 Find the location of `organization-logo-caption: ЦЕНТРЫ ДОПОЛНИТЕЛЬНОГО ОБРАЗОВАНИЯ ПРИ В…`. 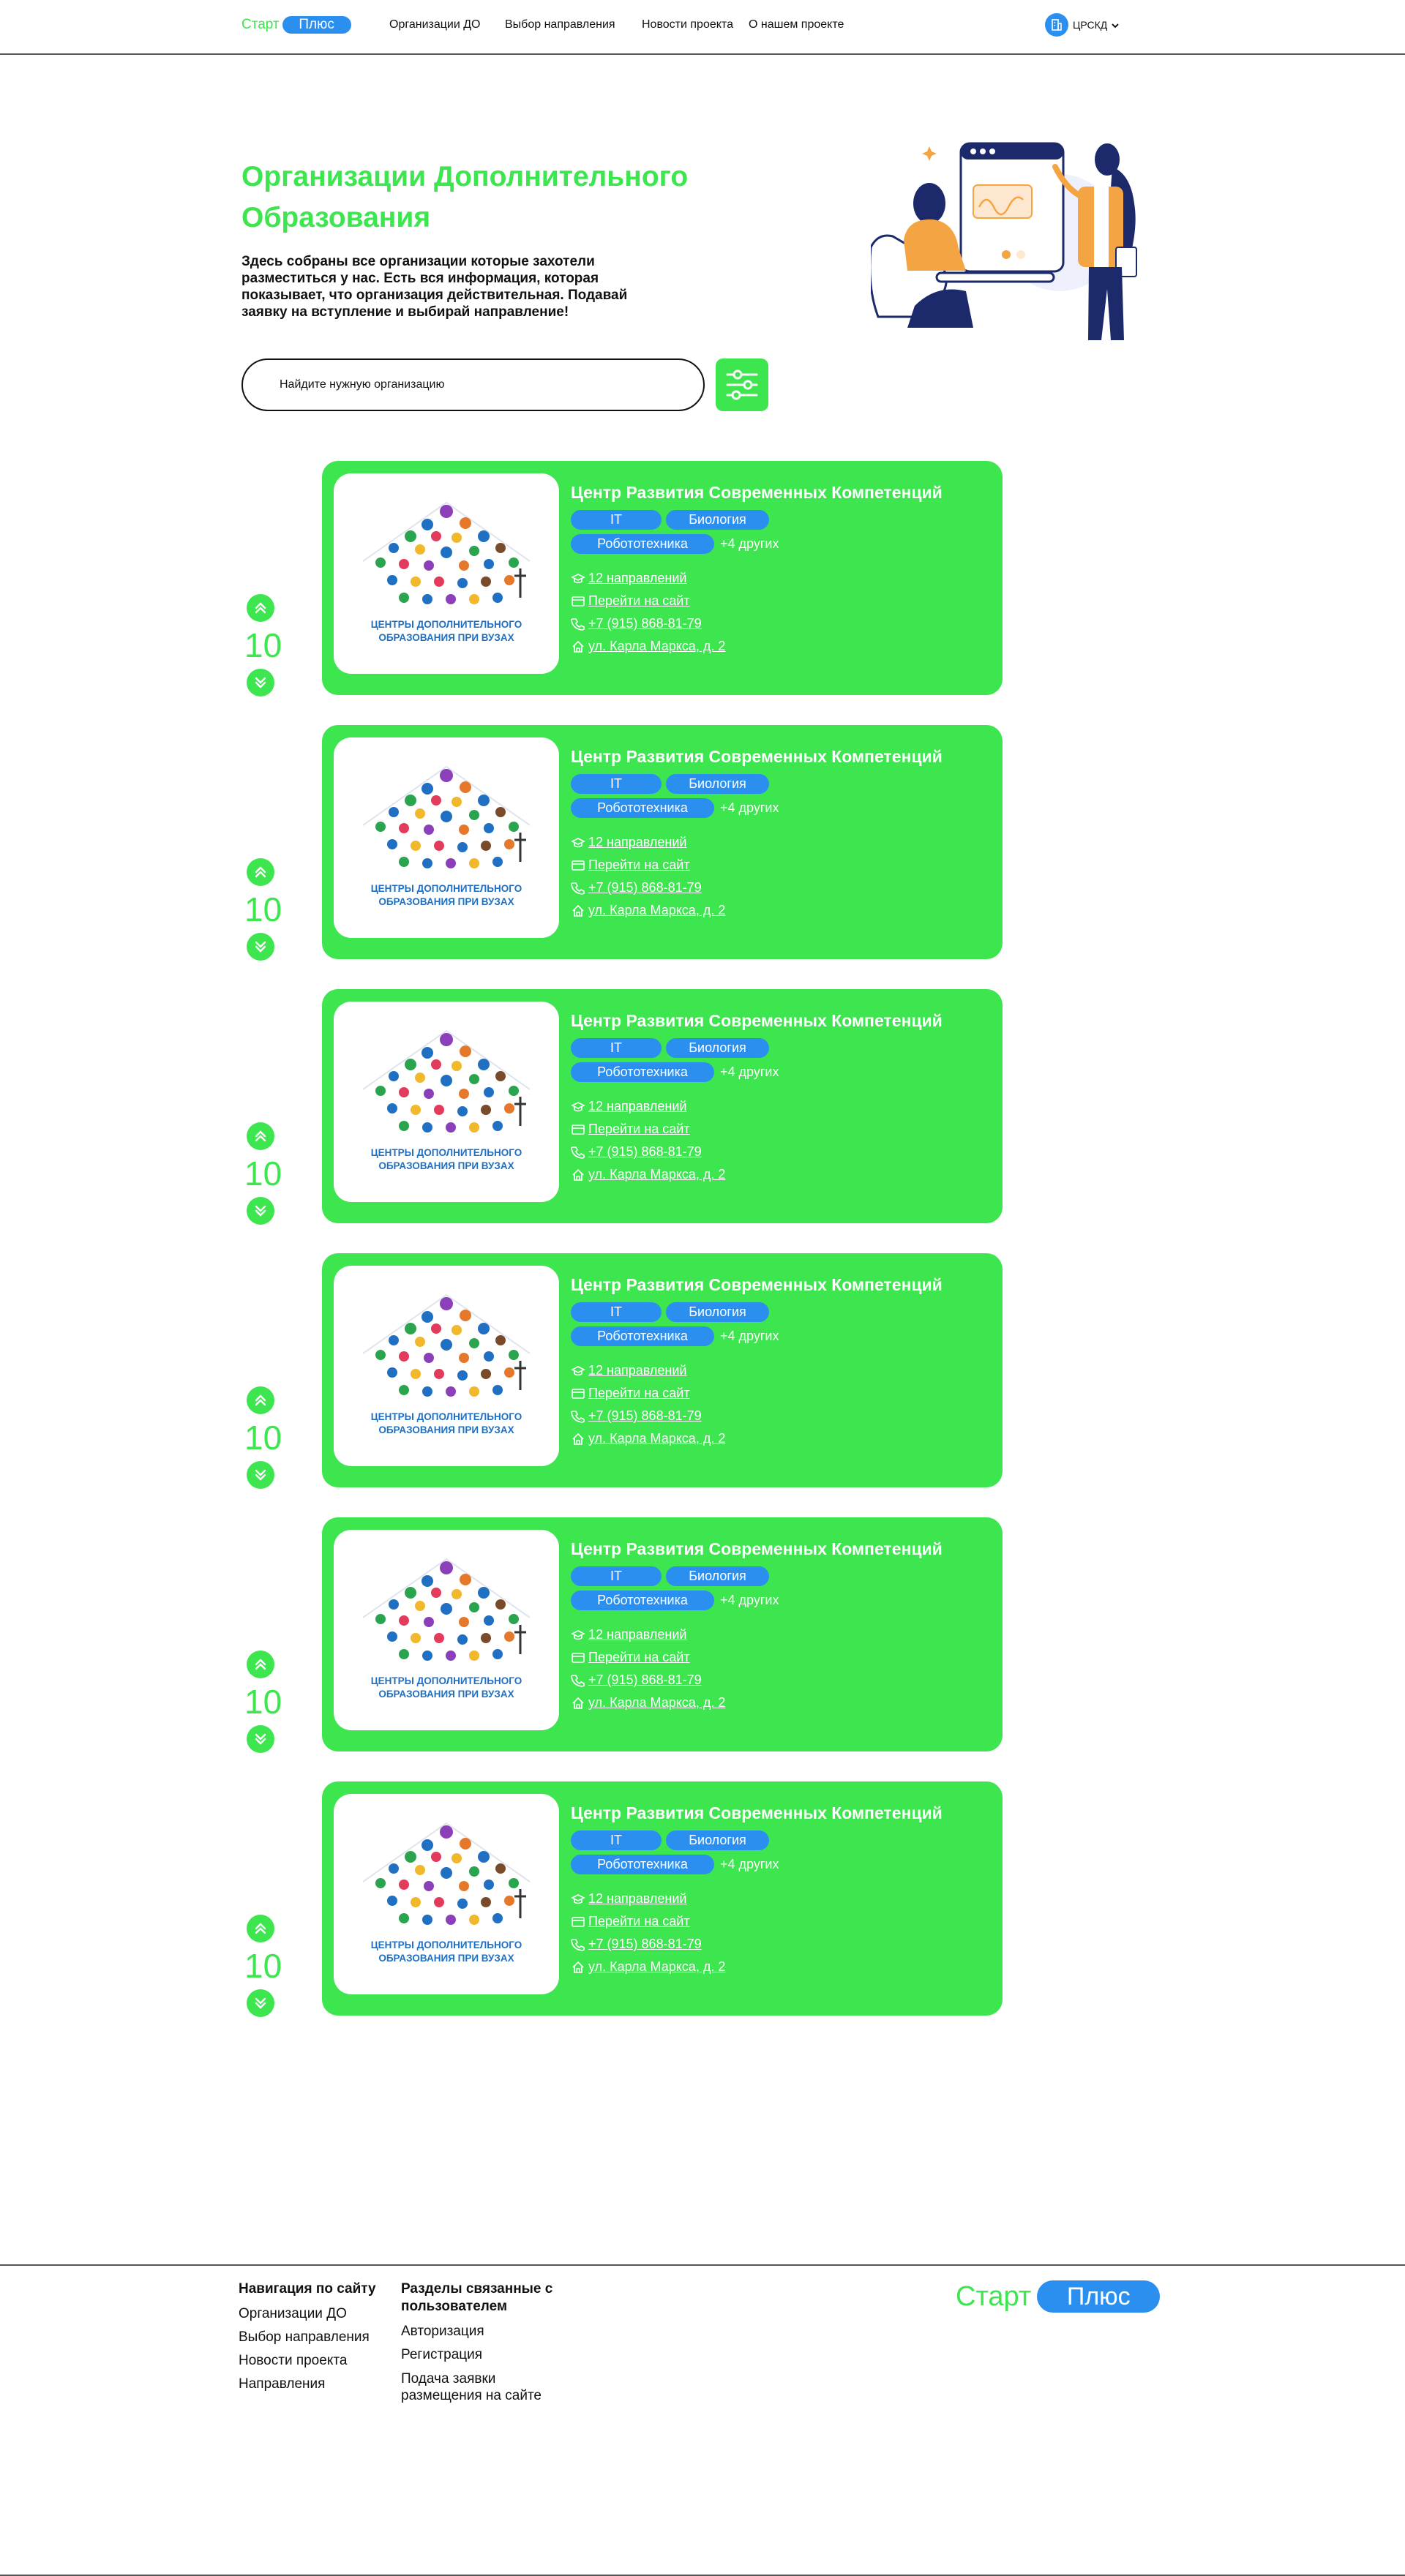

organization-logo-caption: ЦЕНТРЫ ДОПОЛНИТЕЛЬНОГО ОБРАЗОВАНИЯ ПРИ В… is located at coordinates (446, 1159).